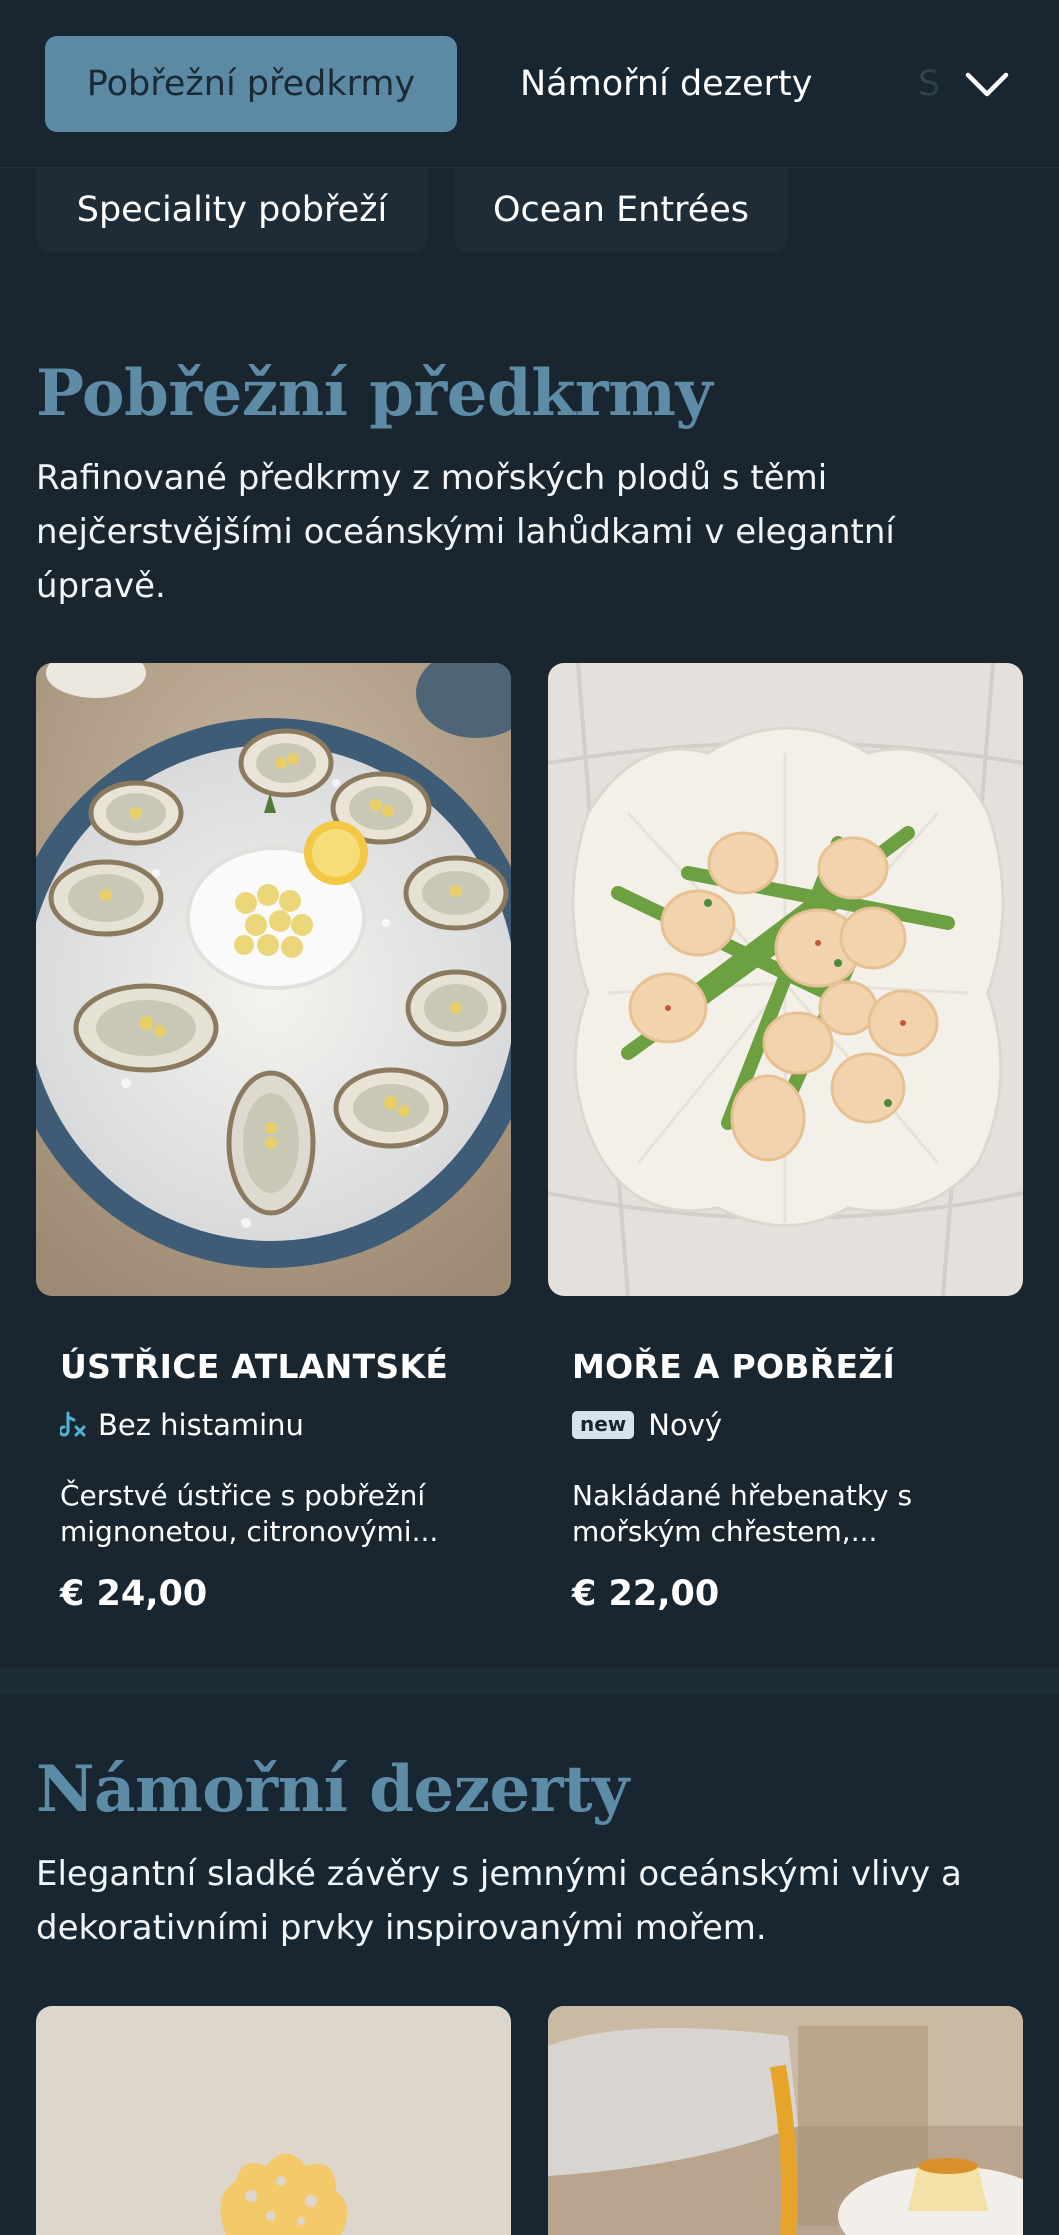 Image resolution: width=1059 pixels, height=2235 pixels. Describe the element at coordinates (73, 1425) in the screenshot. I see `no-histamine-icon` at that location.